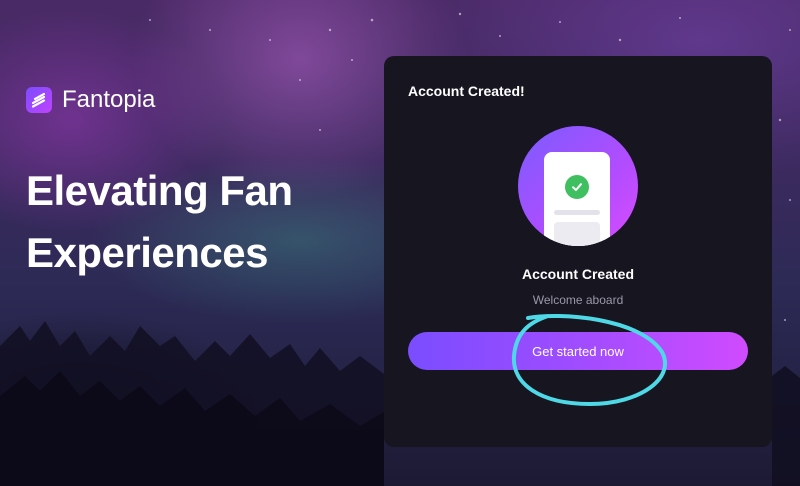 The height and width of the screenshot is (486, 800). Describe the element at coordinates (577, 234) in the screenshot. I see `paper-block` at that location.